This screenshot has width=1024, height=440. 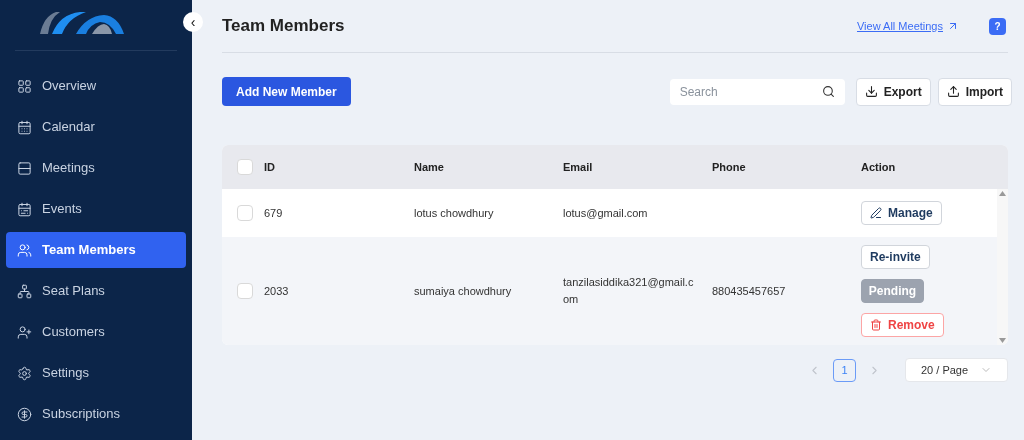 I want to click on arrow-icon, so click(x=953, y=26).